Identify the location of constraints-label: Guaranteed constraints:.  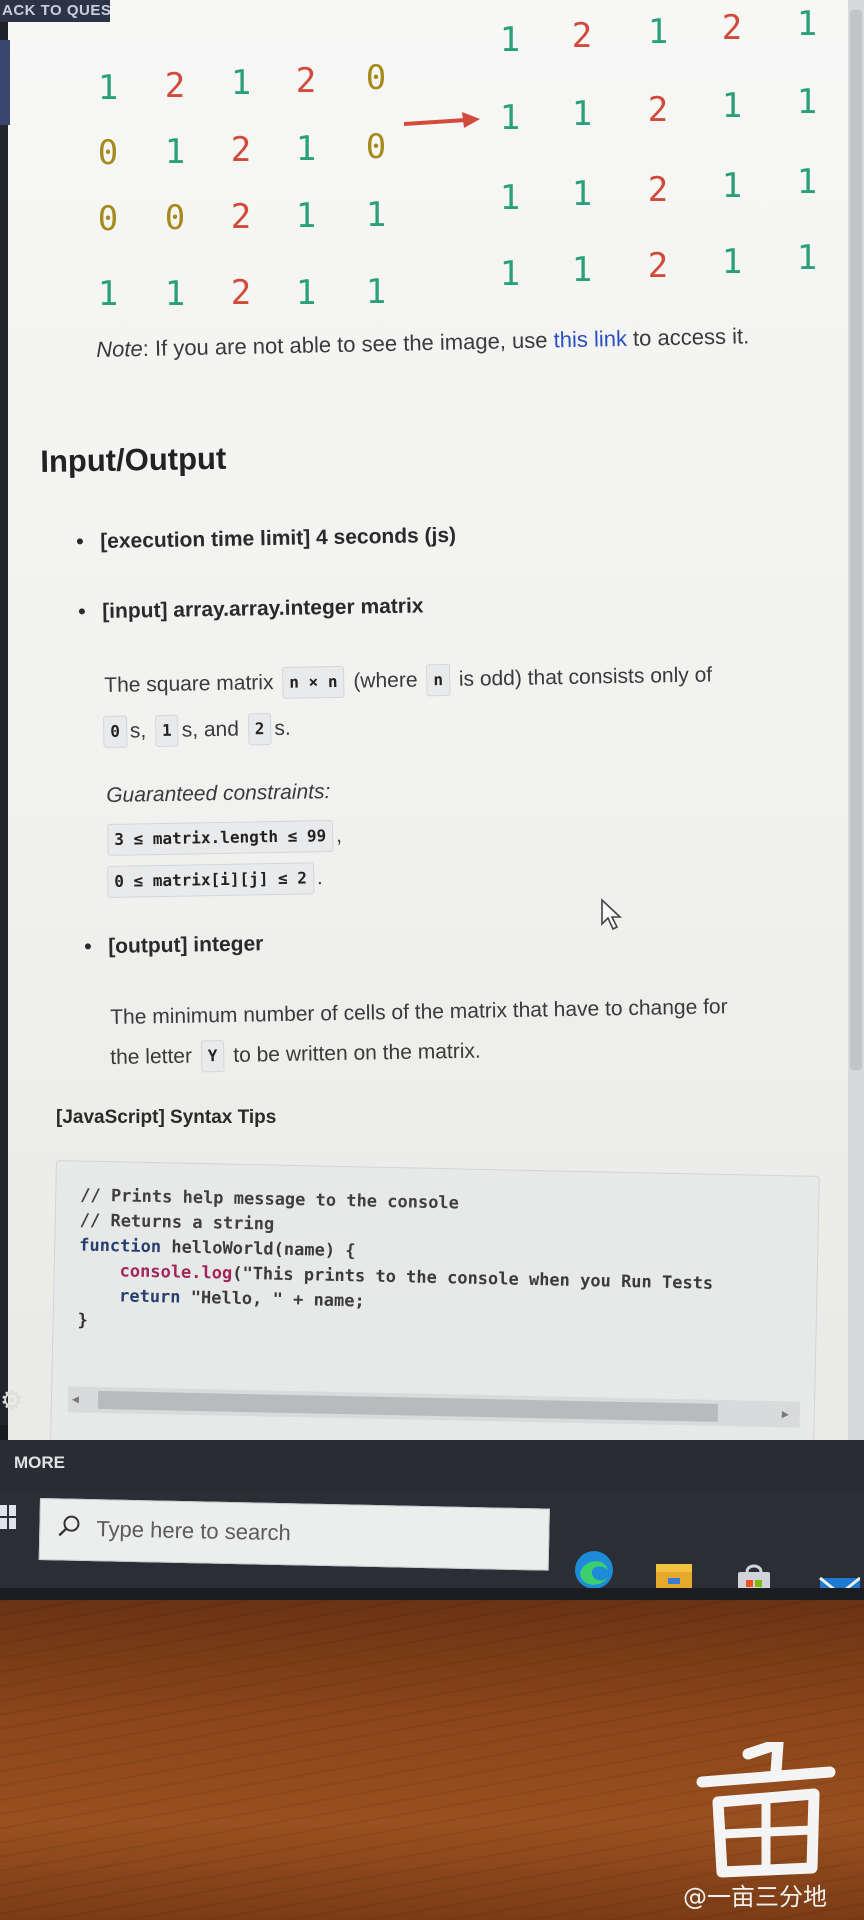
(218, 793).